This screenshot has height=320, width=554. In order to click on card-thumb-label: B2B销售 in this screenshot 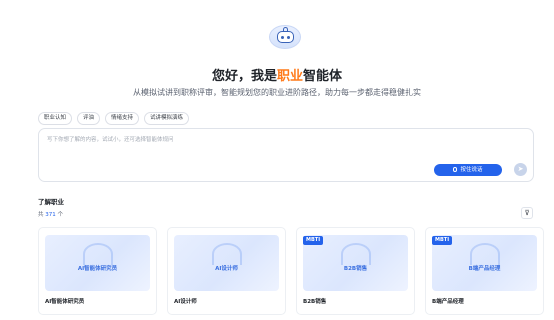, I will do `click(355, 269)`.